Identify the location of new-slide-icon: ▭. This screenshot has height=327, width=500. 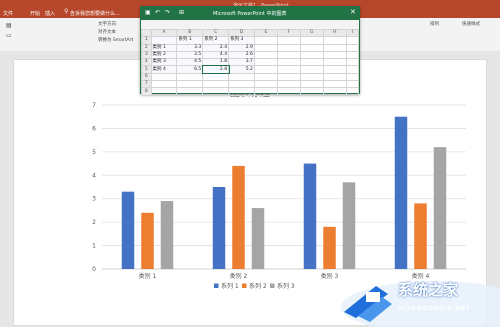
(9, 35).